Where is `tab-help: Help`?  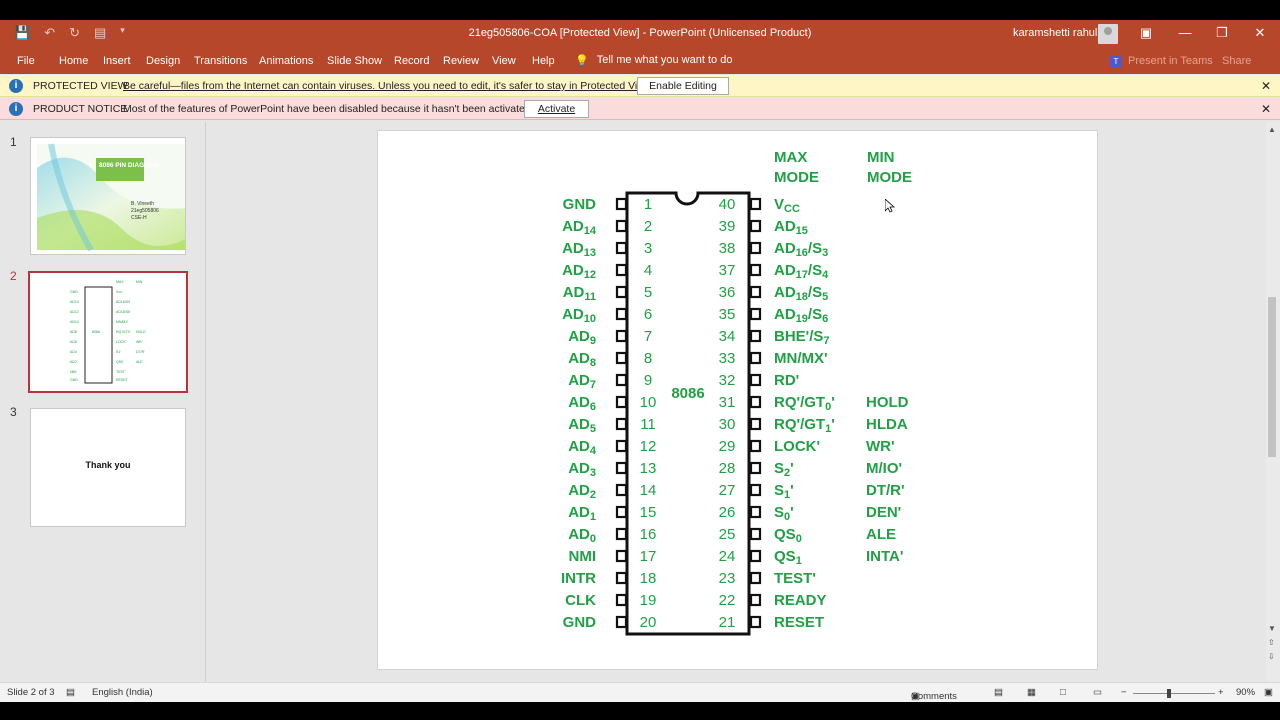 tab-help: Help is located at coordinates (543, 61).